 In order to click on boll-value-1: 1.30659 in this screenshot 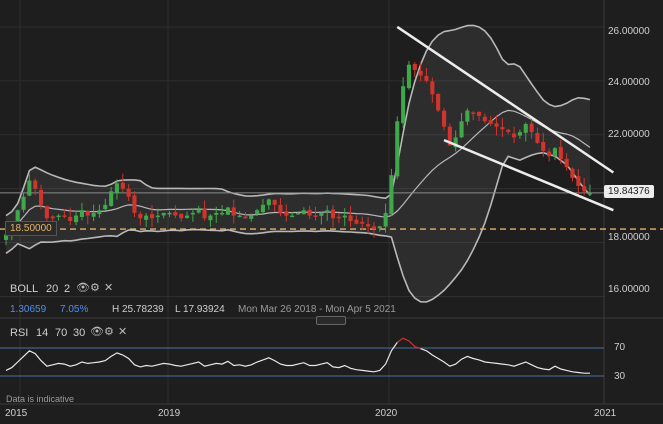, I will do `click(28, 309)`.